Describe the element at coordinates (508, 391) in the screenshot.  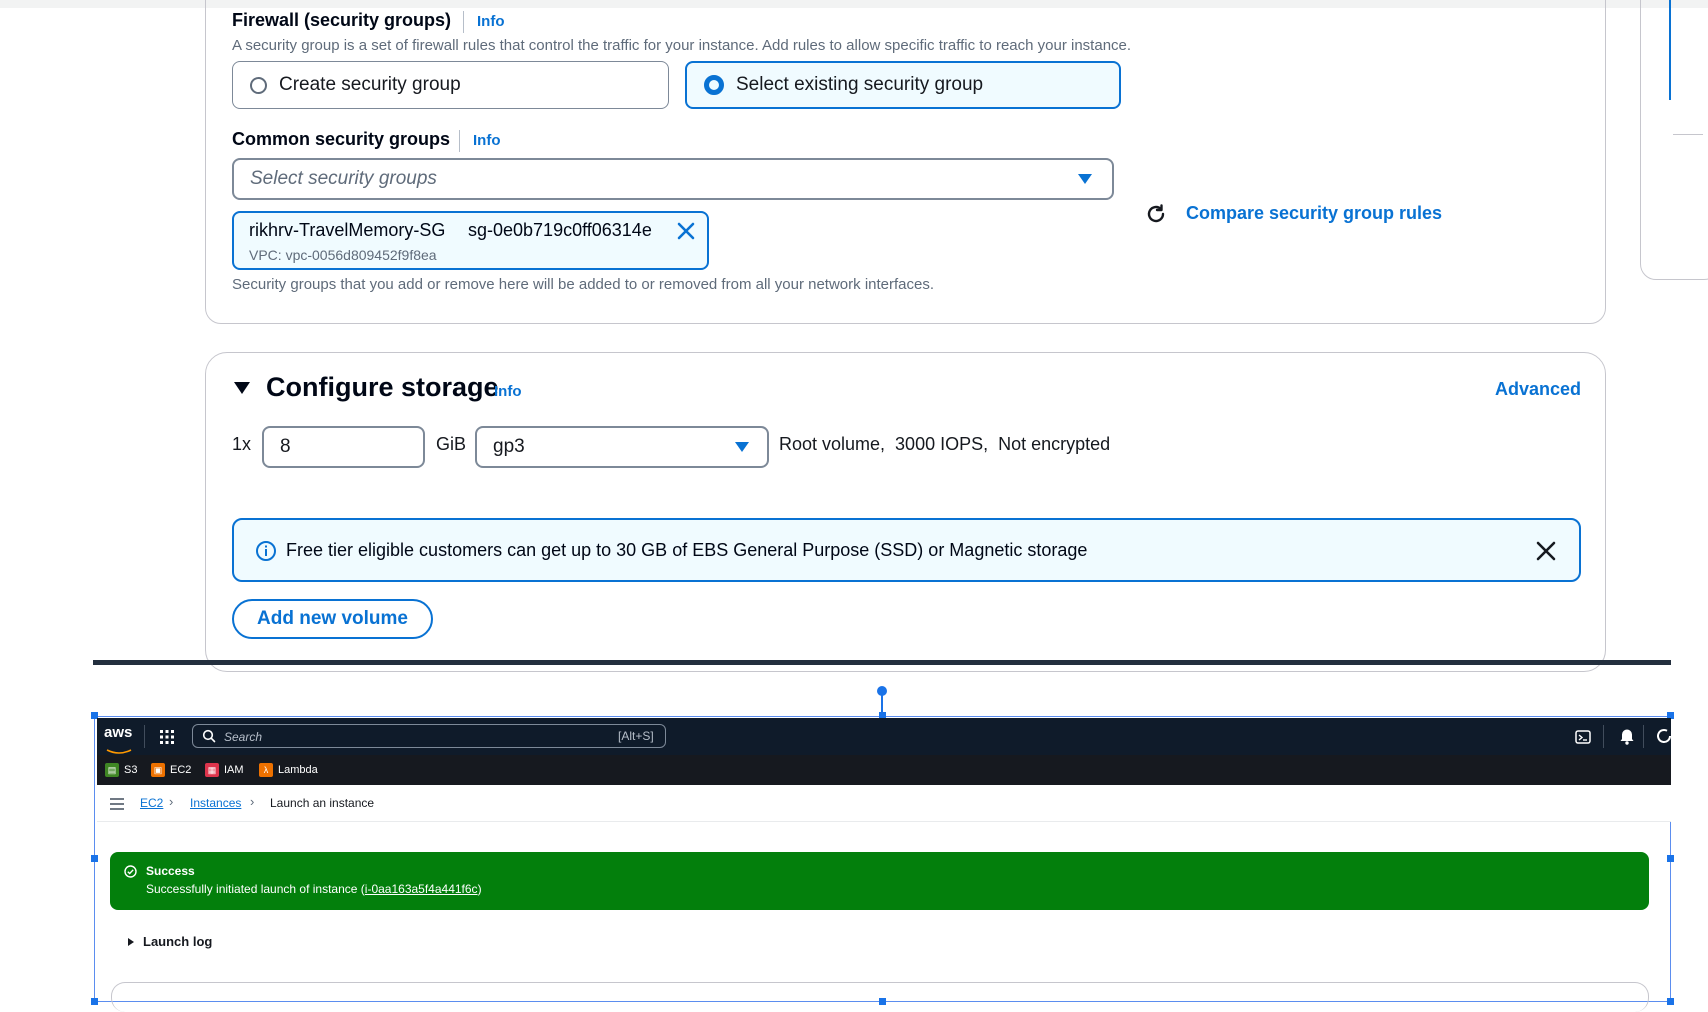
I see `storage-info-link: Info` at that location.